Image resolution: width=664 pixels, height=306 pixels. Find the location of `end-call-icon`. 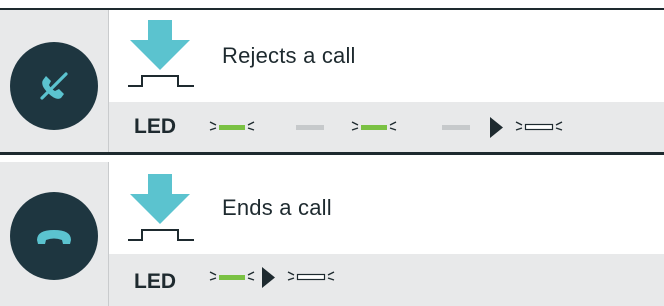

end-call-icon is located at coordinates (54, 237).